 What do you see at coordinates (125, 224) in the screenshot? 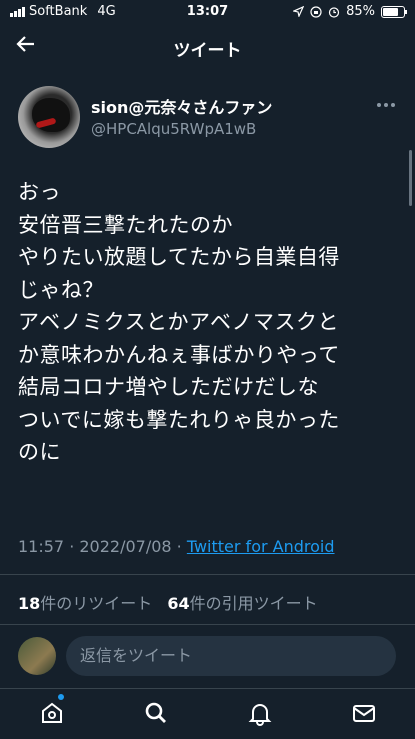
I see `tweet-text-line: 安倍晋三撃たれたのか` at bounding box center [125, 224].